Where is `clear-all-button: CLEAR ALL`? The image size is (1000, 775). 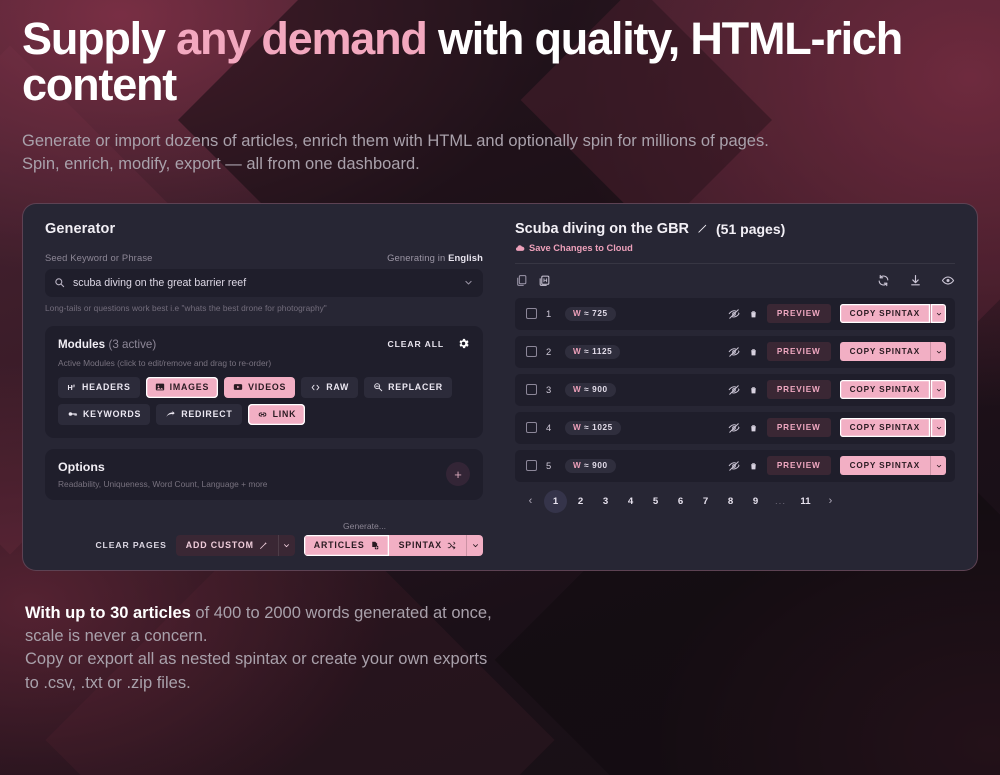 clear-all-button: CLEAR ALL is located at coordinates (416, 344).